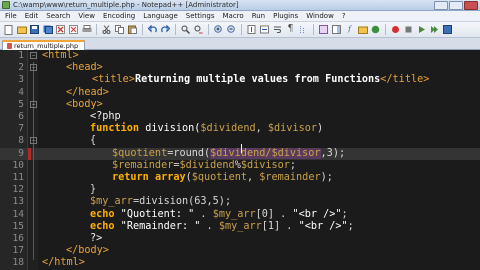 This screenshot has height=270, width=480. What do you see at coordinates (18, 251) in the screenshot?
I see `line-number: 17` at bounding box center [18, 251].